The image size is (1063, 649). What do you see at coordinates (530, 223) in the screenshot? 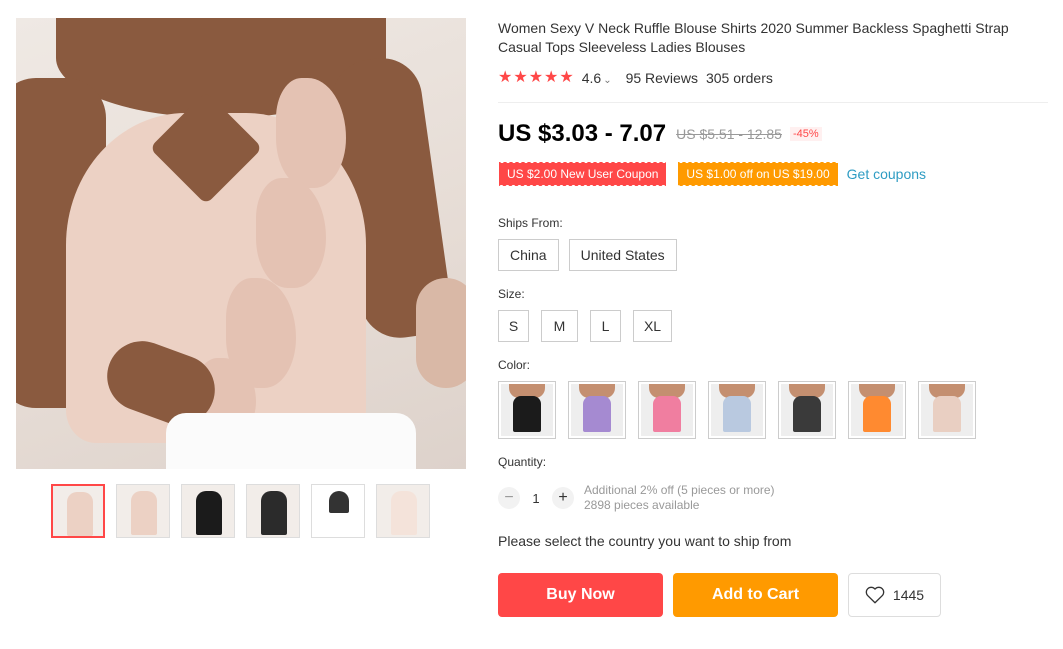
I see `ships-from-label: Ships From:` at bounding box center [530, 223].